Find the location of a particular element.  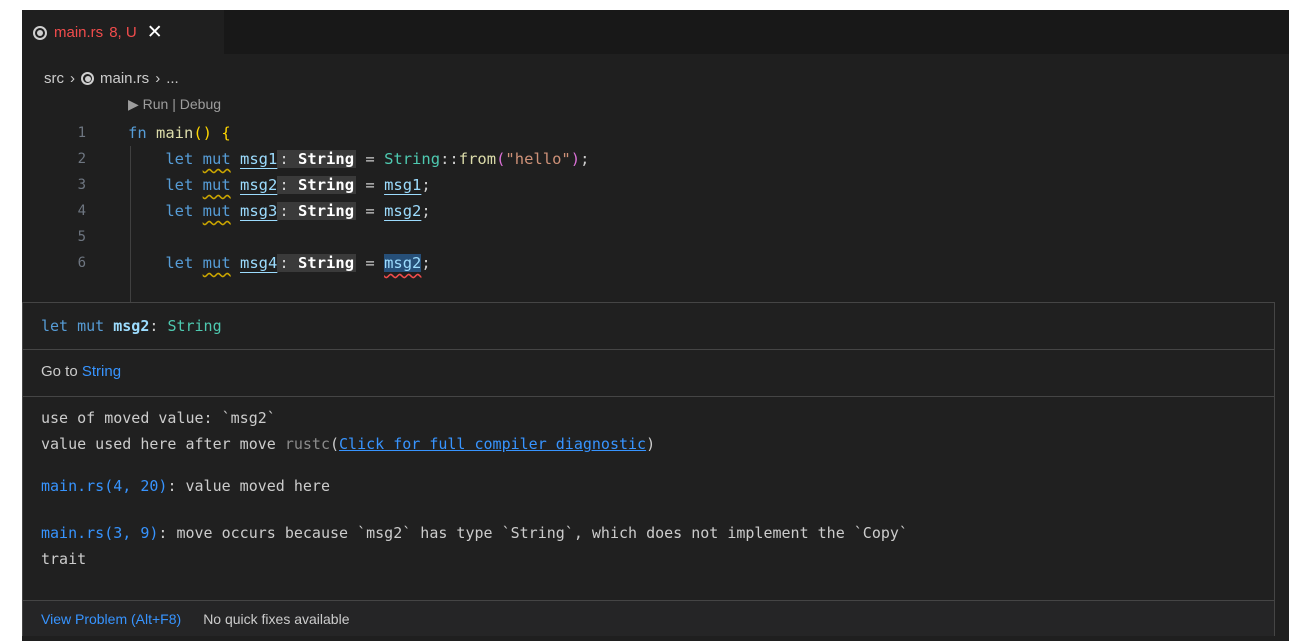

tab-problem-badge: 8, U is located at coordinates (123, 32).